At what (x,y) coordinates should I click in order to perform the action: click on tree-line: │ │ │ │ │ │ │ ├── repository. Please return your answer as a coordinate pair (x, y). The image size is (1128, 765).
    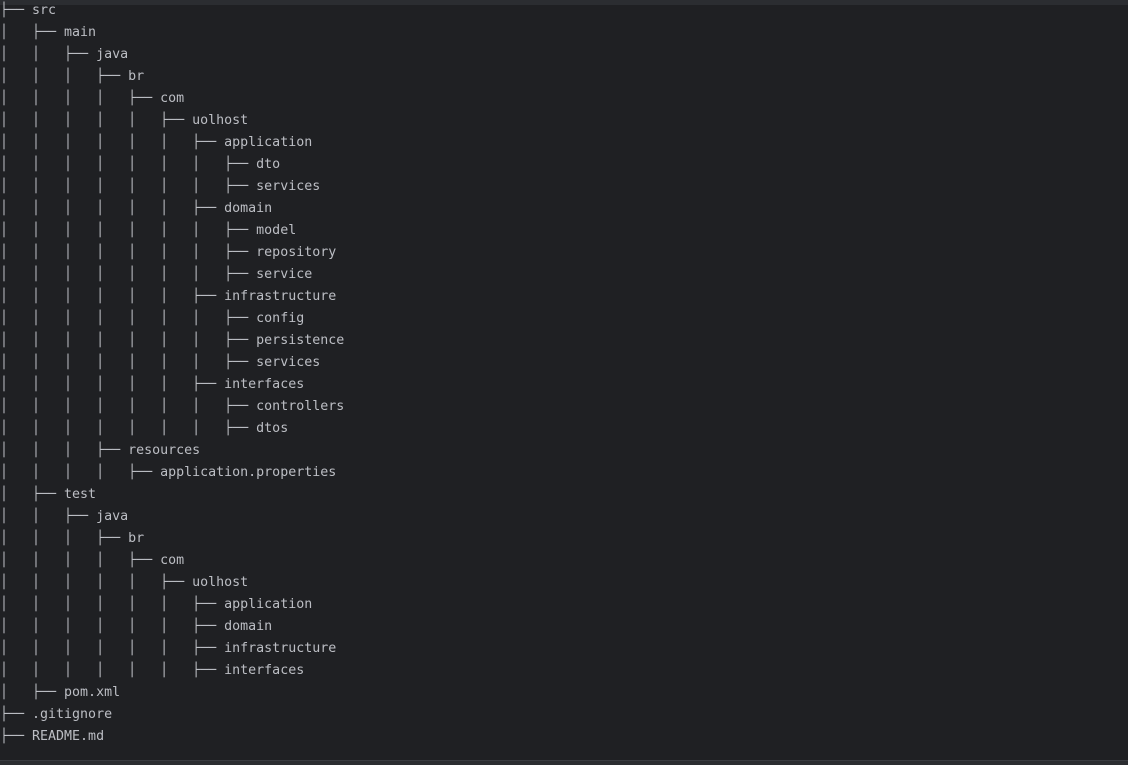
    Looking at the image, I should click on (168, 252).